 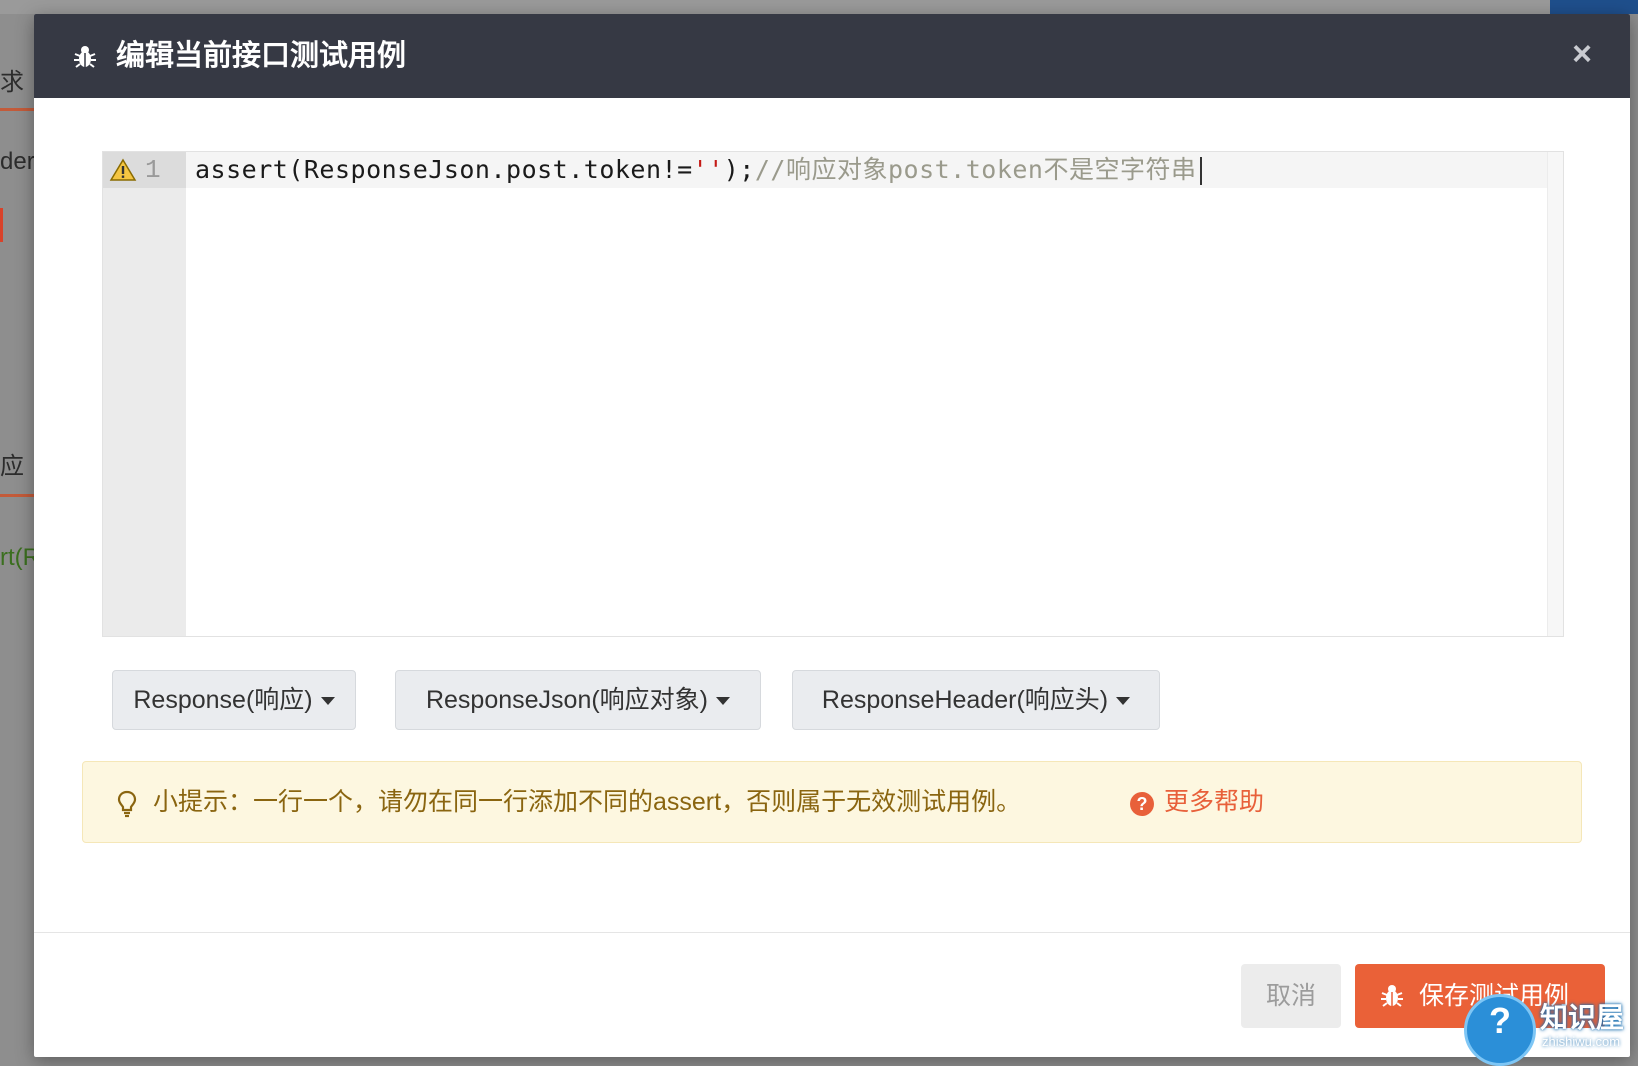 I want to click on modal-title: 编辑当前接口测试用例, so click(x=261, y=56).